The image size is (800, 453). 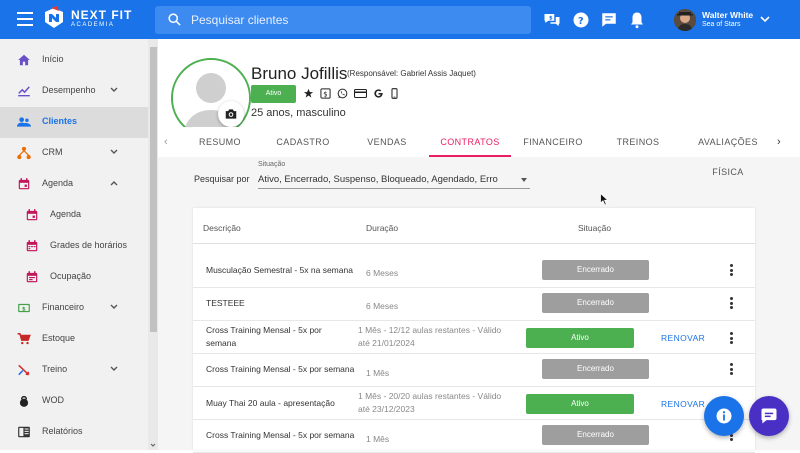 I want to click on row-duration-line: 6 Meses, so click(x=382, y=306).